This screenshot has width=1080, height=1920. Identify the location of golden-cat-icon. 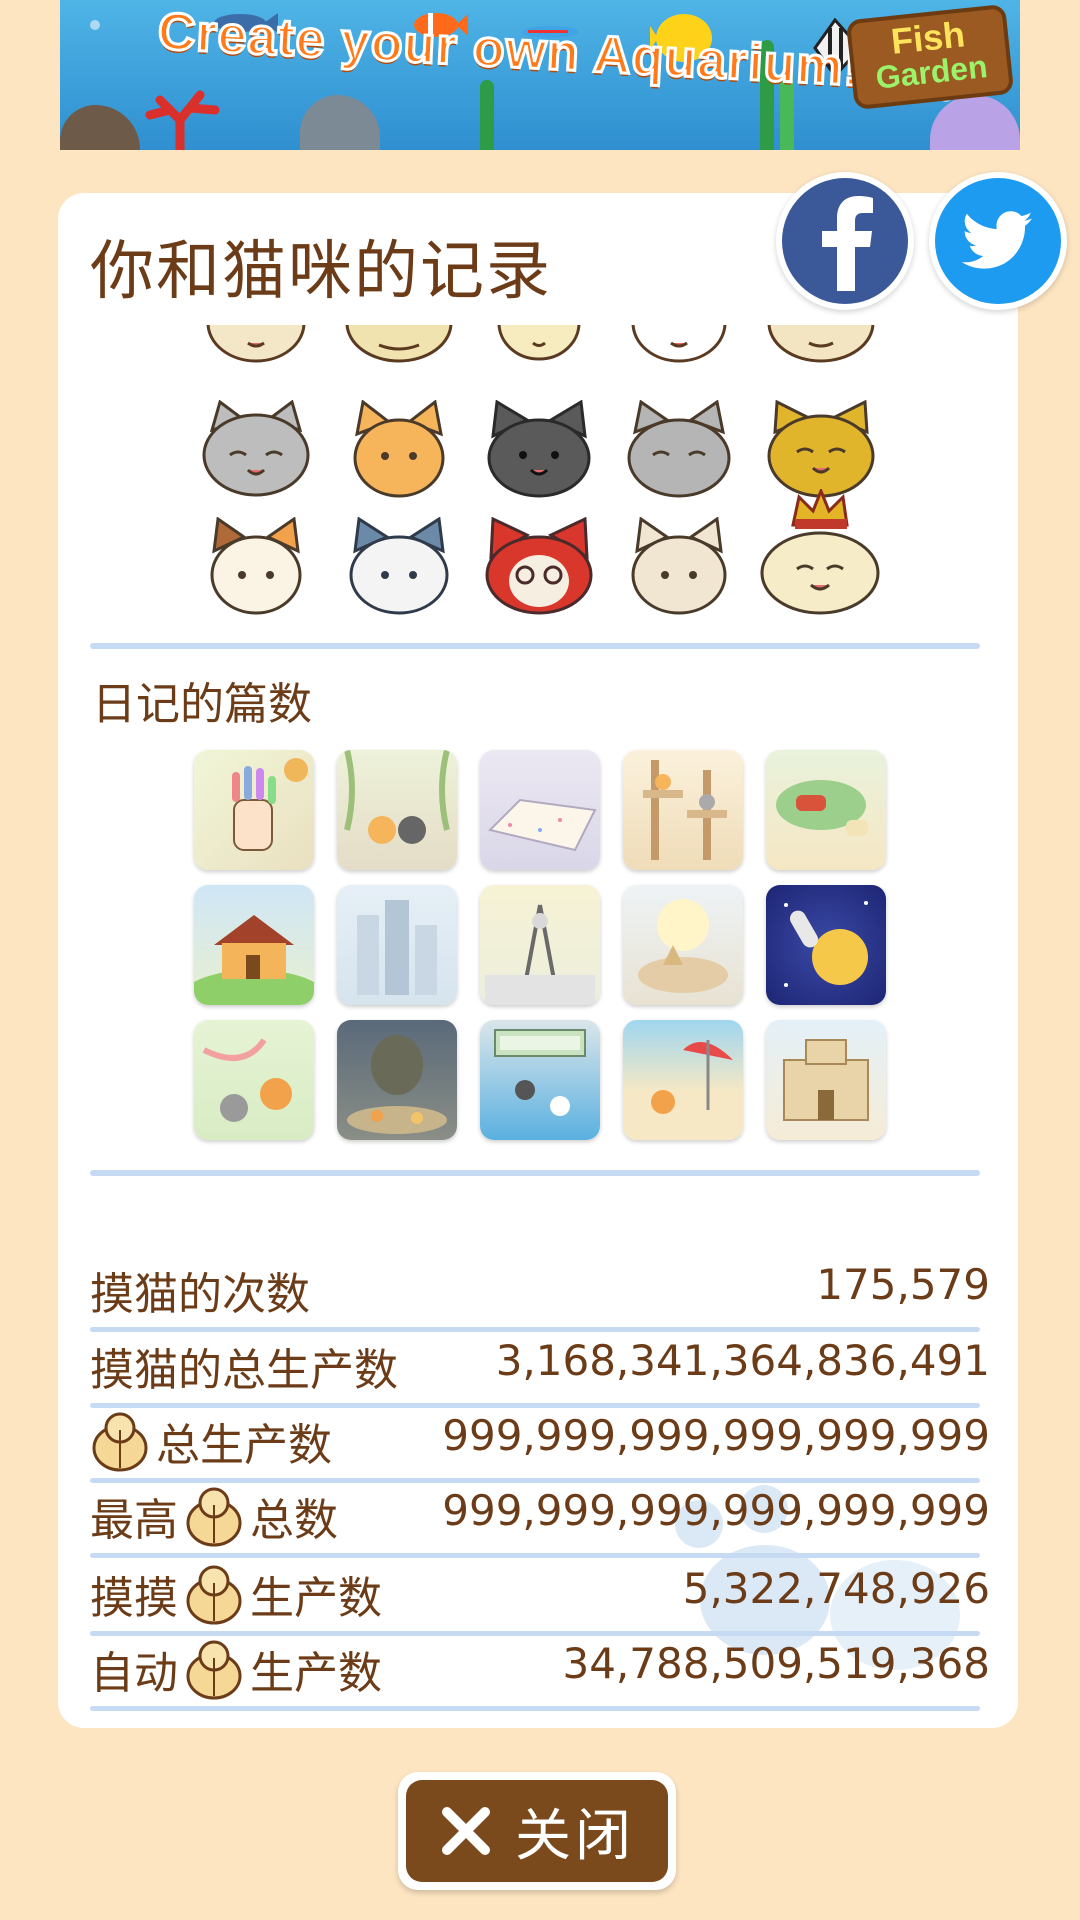
(821, 449).